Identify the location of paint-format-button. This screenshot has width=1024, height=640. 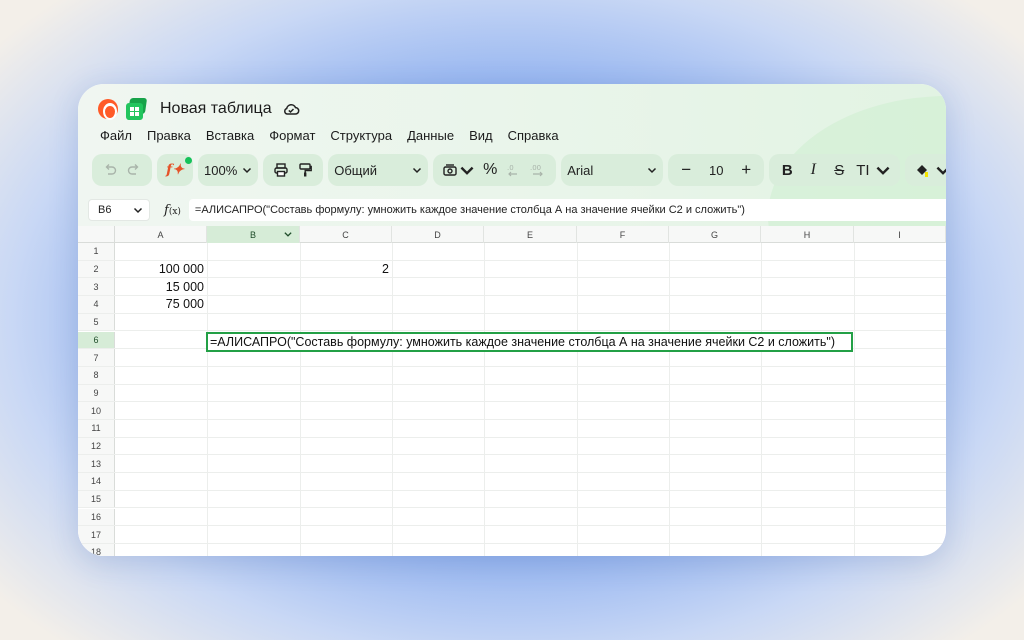
(305, 170).